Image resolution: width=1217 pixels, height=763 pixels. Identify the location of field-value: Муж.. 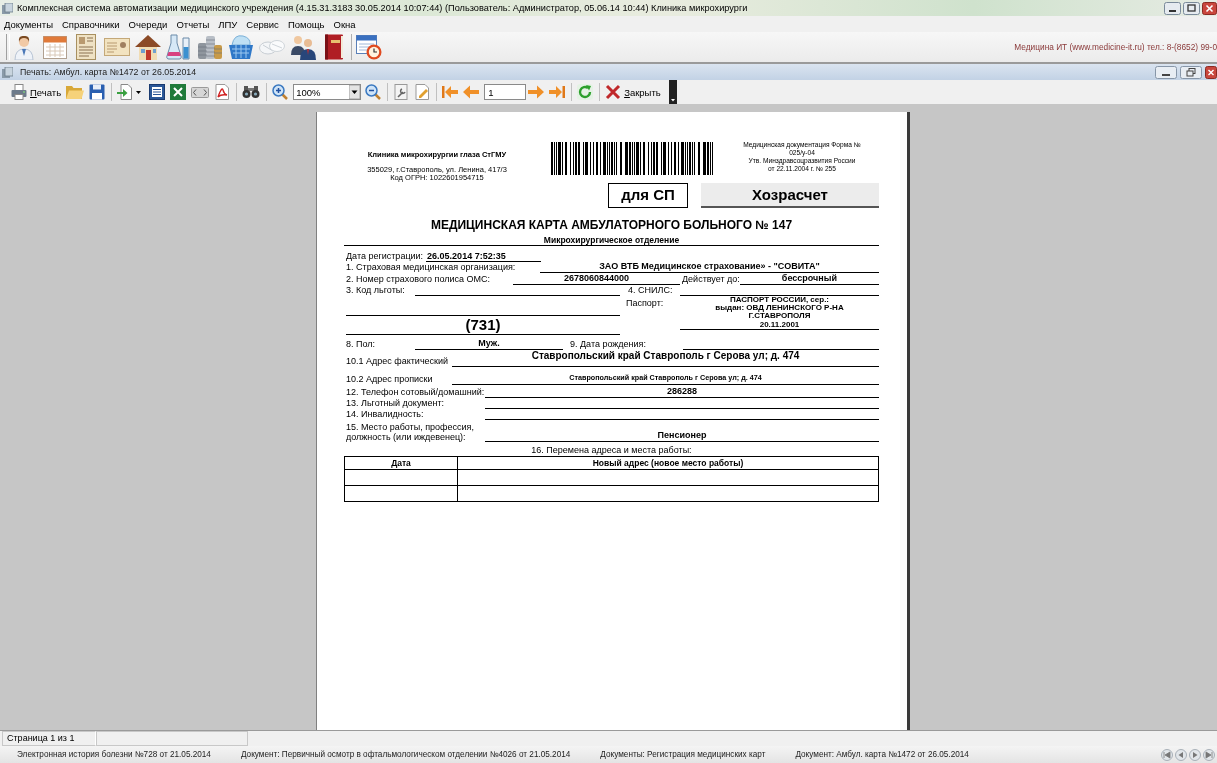
(489, 344).